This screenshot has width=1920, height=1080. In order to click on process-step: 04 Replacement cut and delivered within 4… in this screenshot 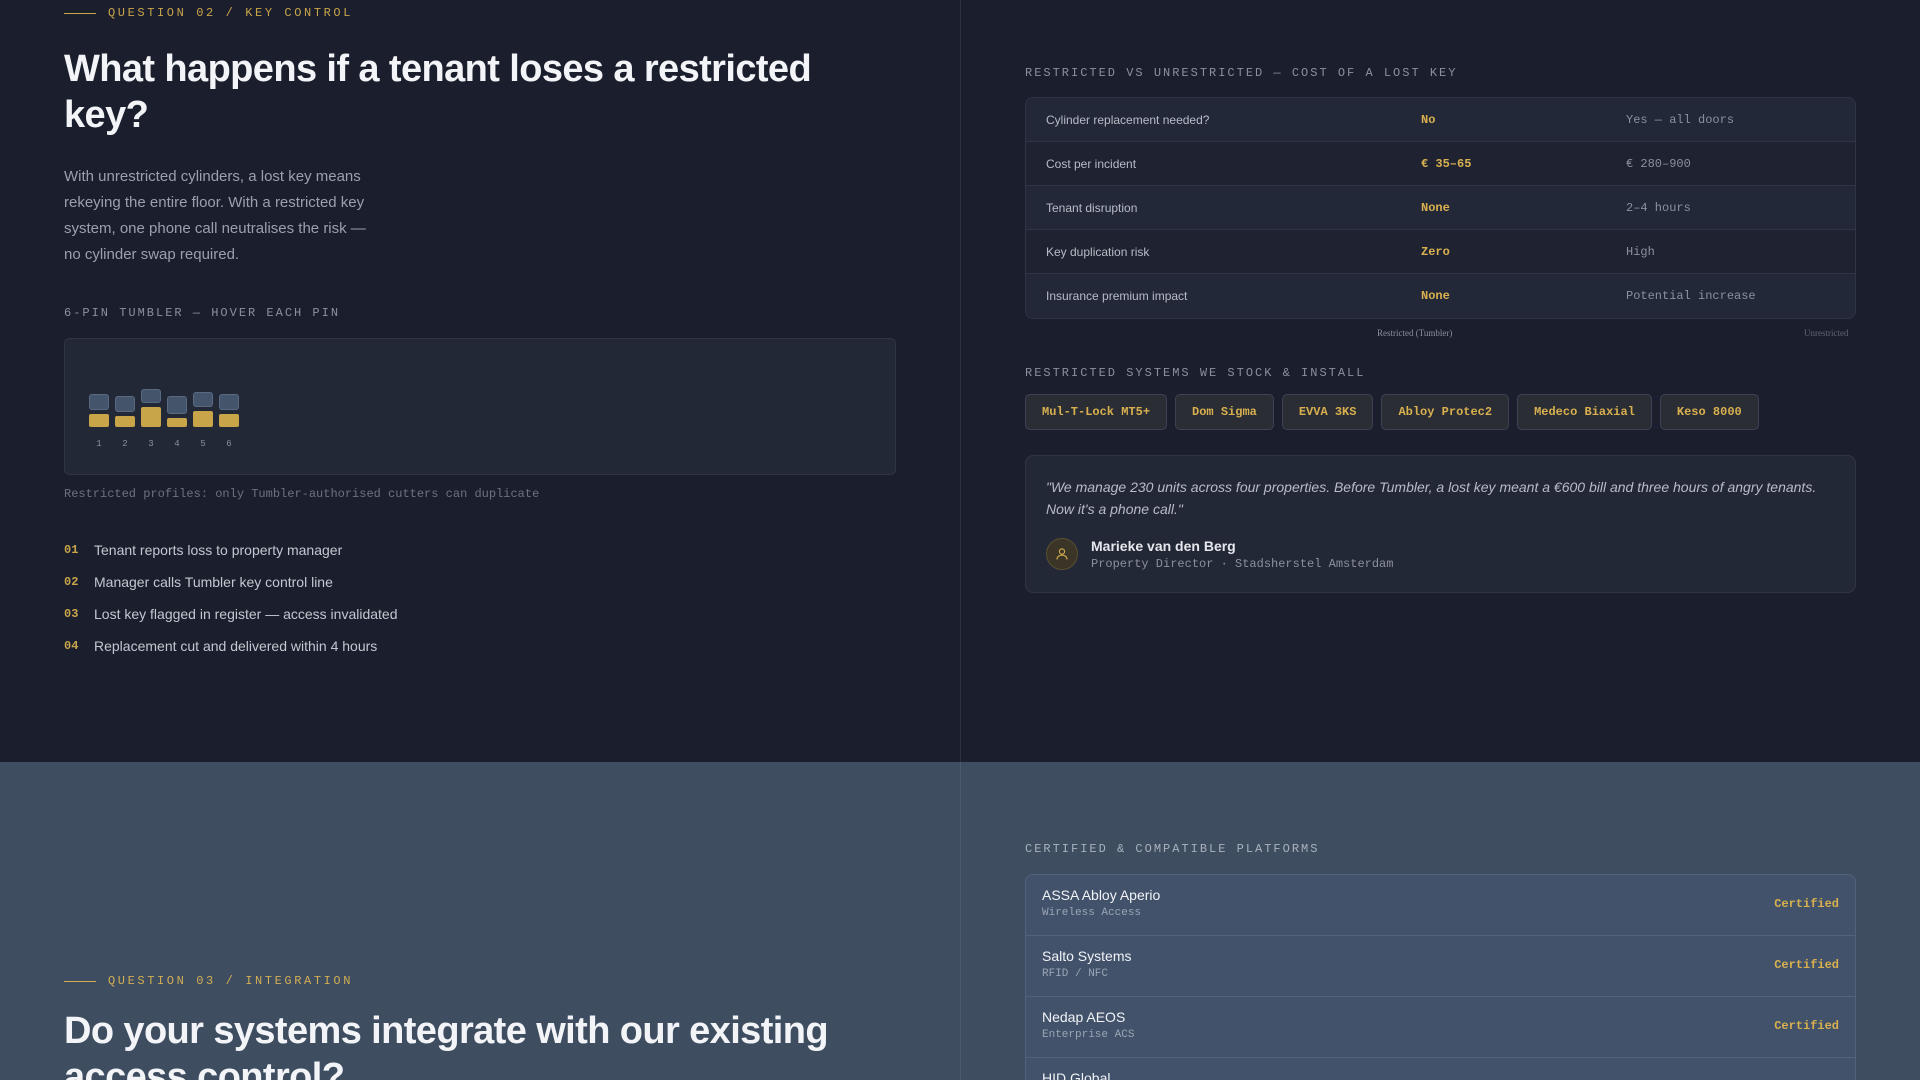, I will do `click(231, 646)`.